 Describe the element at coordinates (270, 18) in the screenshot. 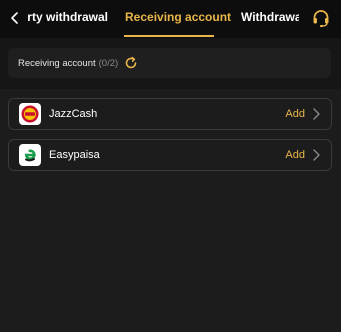

I see `tab-withdrawal-history: Withdrawal history` at that location.